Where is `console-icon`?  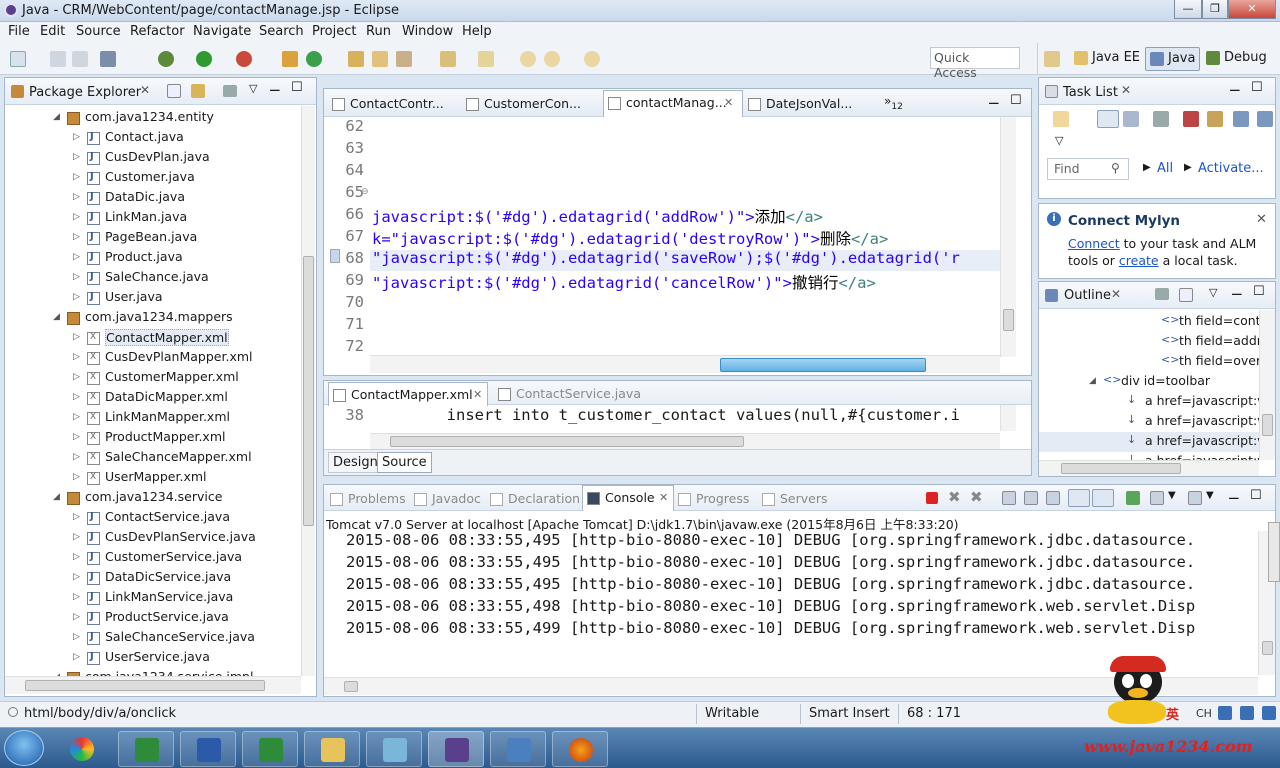 console-icon is located at coordinates (108, 59).